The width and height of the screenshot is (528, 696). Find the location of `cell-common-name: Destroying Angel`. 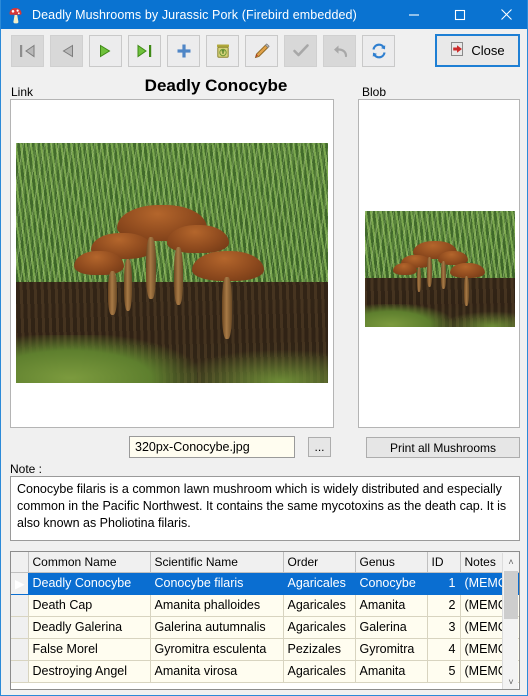

cell-common-name: Destroying Angel is located at coordinates (89, 671).